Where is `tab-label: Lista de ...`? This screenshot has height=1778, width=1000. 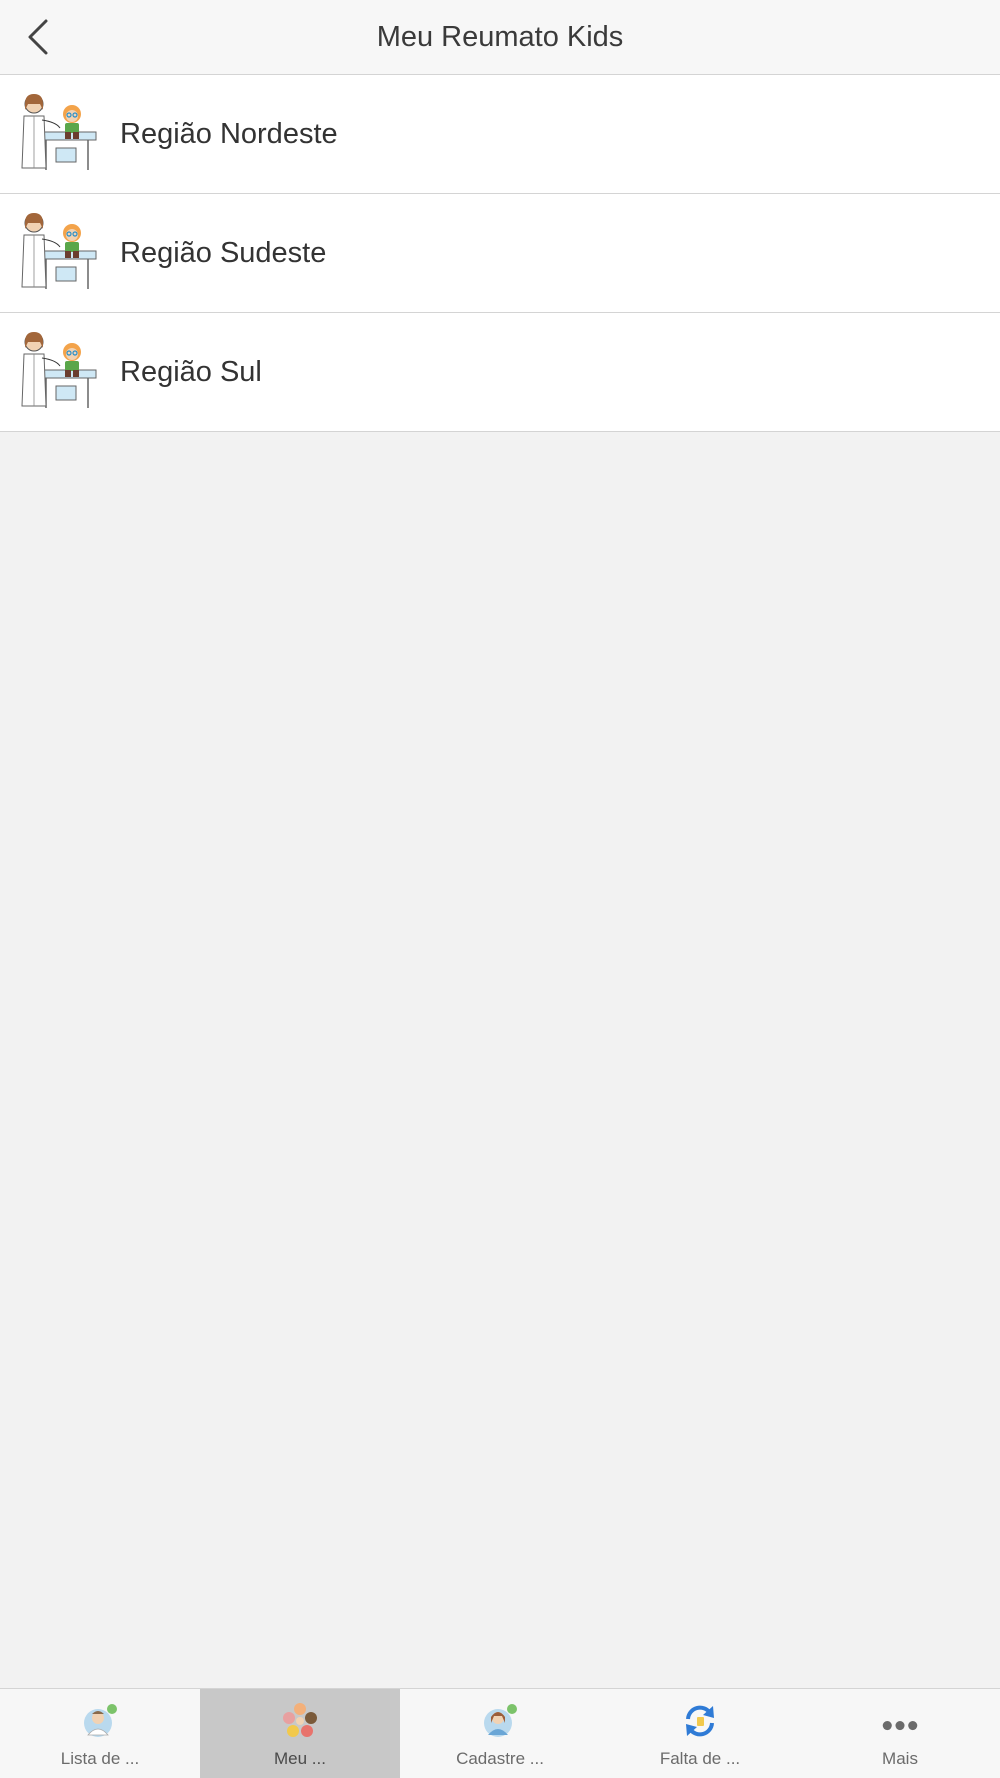
tab-label: Lista de ... is located at coordinates (100, 1758).